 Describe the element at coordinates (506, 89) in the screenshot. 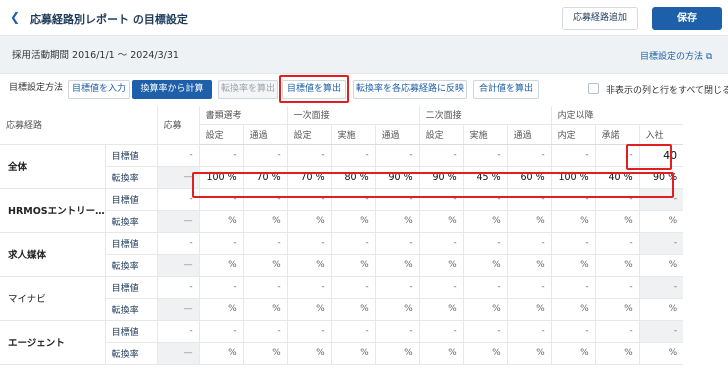

I see `calc-total-button: 合計値を算出` at that location.